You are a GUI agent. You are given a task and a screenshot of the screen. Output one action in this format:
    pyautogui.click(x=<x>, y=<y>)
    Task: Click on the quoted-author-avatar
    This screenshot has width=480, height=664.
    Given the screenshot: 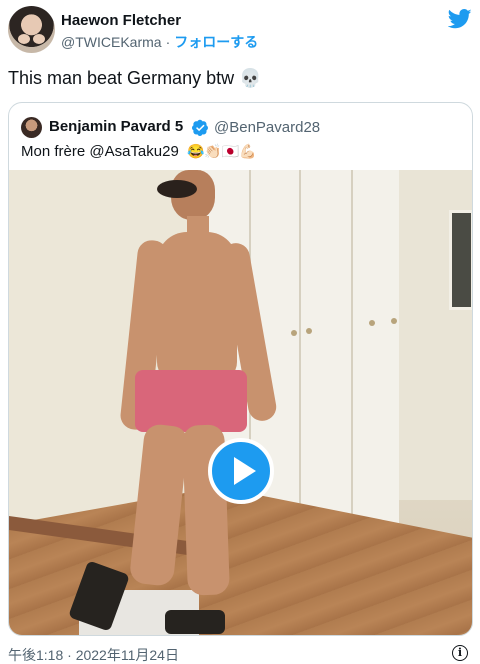 What is the action you would take?
    pyautogui.click(x=31, y=127)
    